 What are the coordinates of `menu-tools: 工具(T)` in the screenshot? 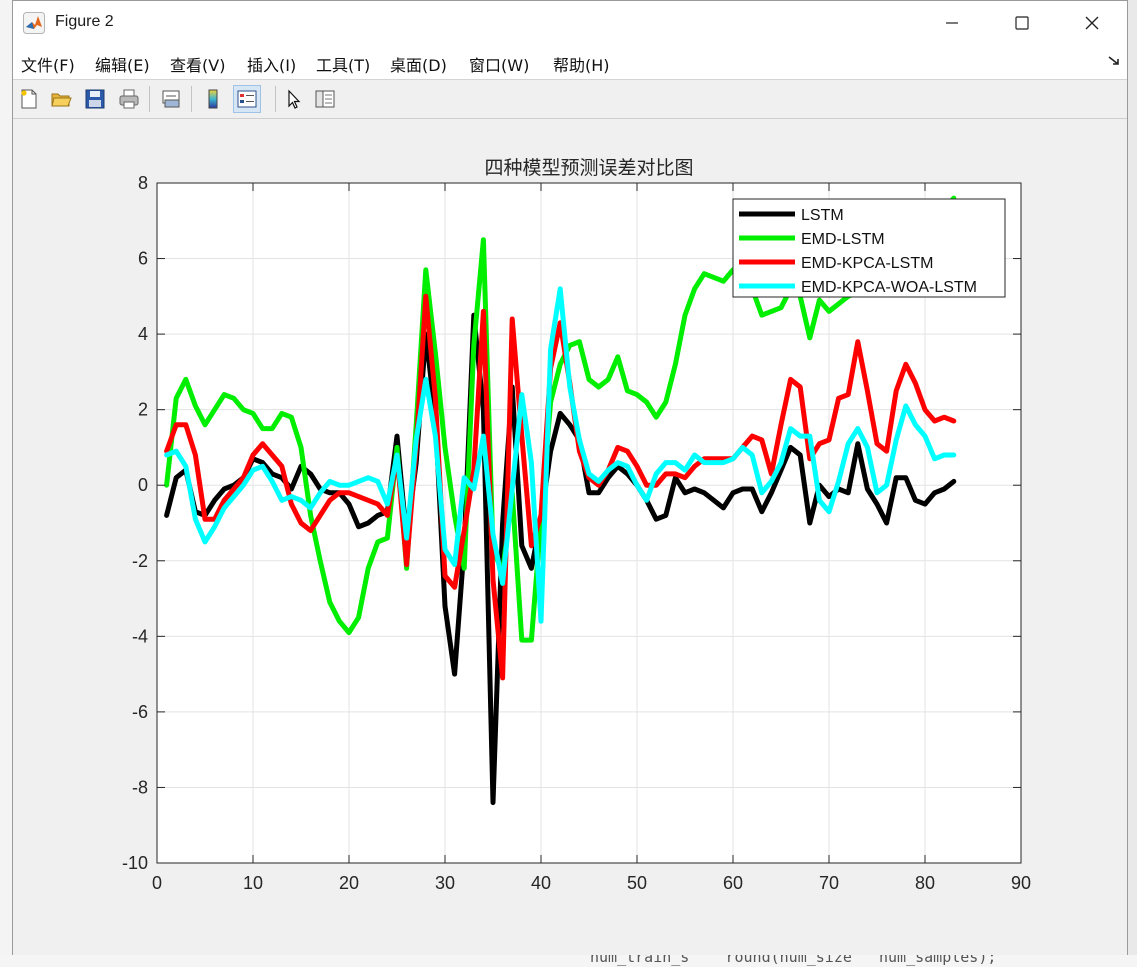 It's located at (343, 64).